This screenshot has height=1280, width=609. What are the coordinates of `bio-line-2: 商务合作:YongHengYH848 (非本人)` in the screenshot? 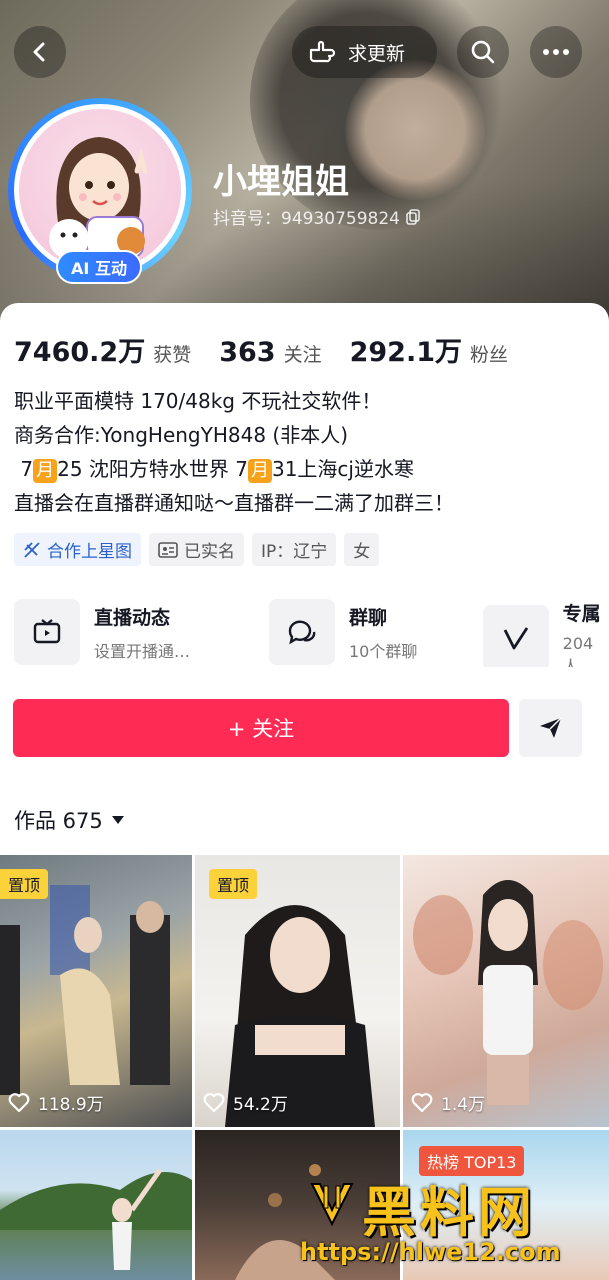 It's located at (181, 435).